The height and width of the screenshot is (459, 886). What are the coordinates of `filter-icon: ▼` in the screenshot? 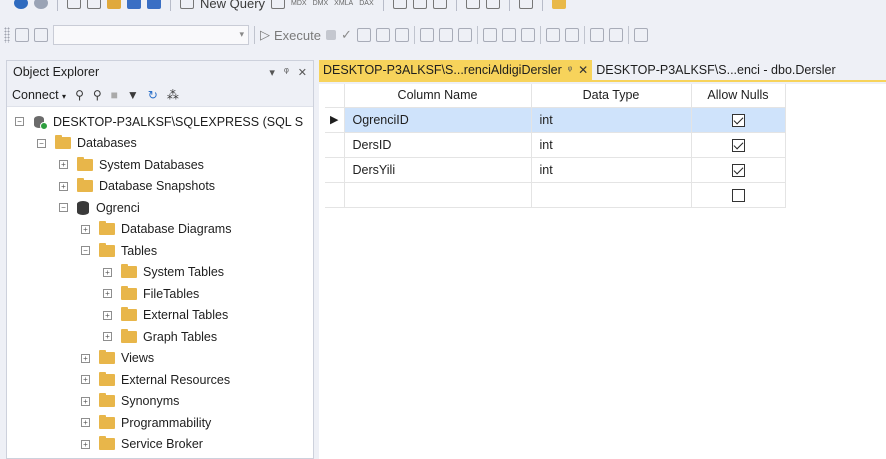 It's located at (133, 95).